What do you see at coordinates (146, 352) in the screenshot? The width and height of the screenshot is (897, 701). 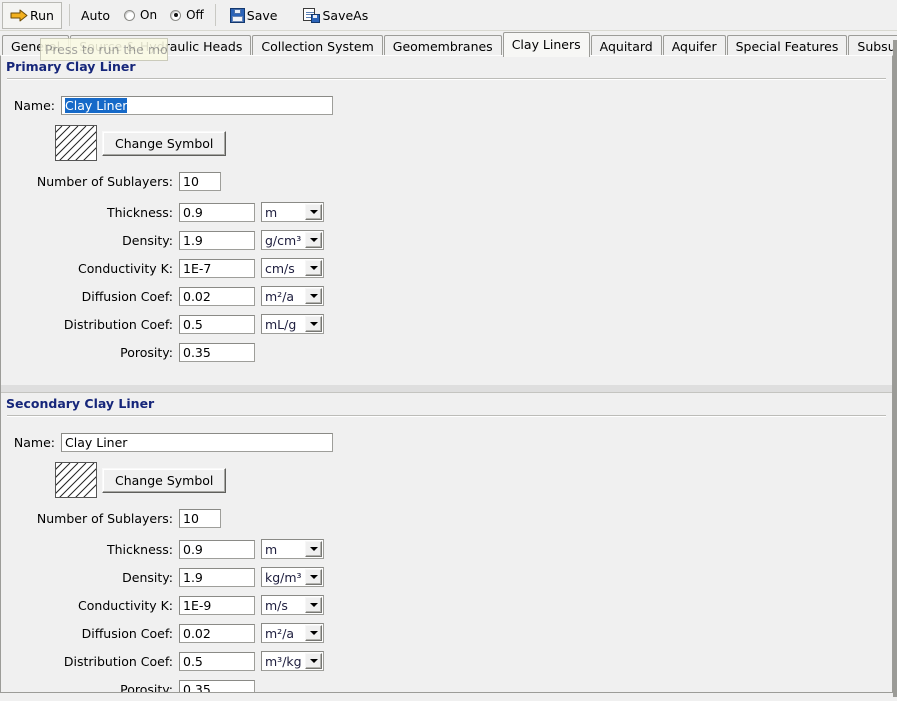 I see `parameter-label: Porosity:` at bounding box center [146, 352].